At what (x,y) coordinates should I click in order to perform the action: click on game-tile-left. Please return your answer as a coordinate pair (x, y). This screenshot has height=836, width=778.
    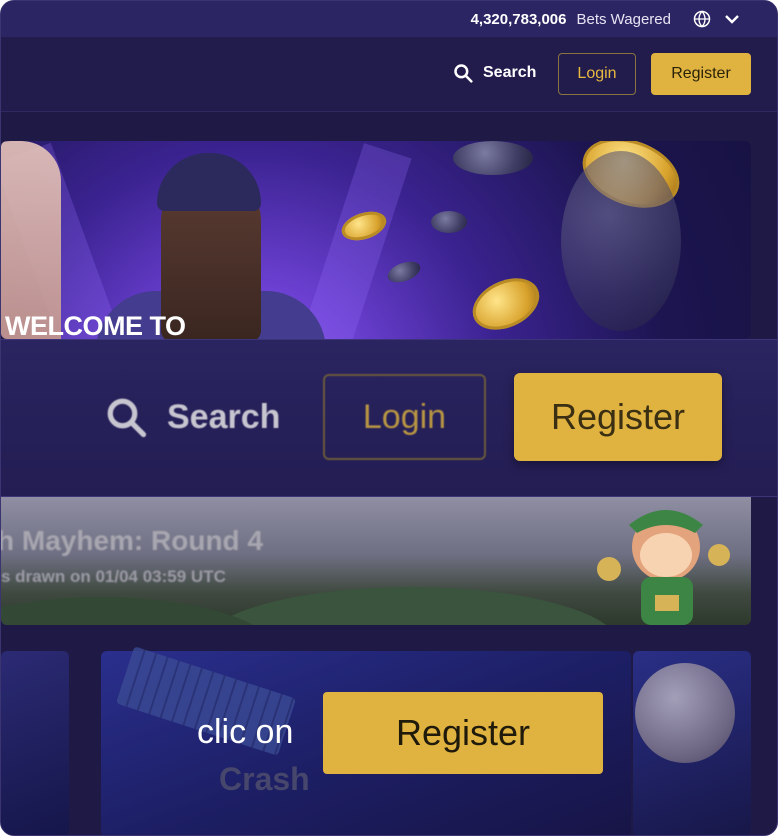
    Looking at the image, I should click on (35, 743).